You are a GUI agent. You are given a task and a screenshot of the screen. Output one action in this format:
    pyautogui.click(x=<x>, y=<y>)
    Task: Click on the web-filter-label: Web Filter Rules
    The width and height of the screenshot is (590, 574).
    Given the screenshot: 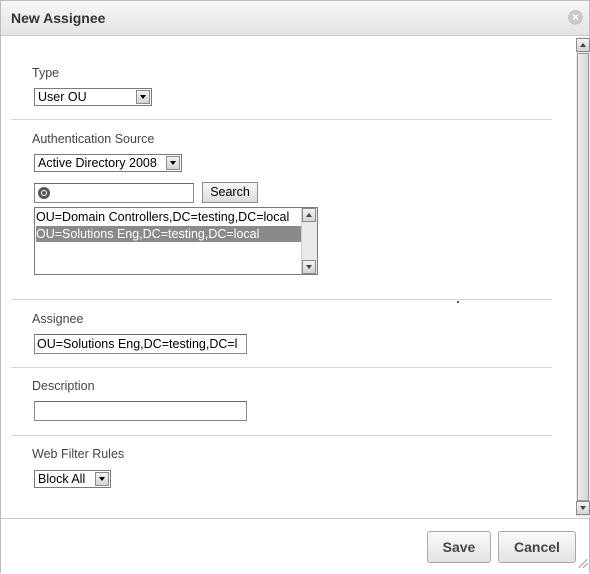 What is the action you would take?
    pyautogui.click(x=78, y=454)
    